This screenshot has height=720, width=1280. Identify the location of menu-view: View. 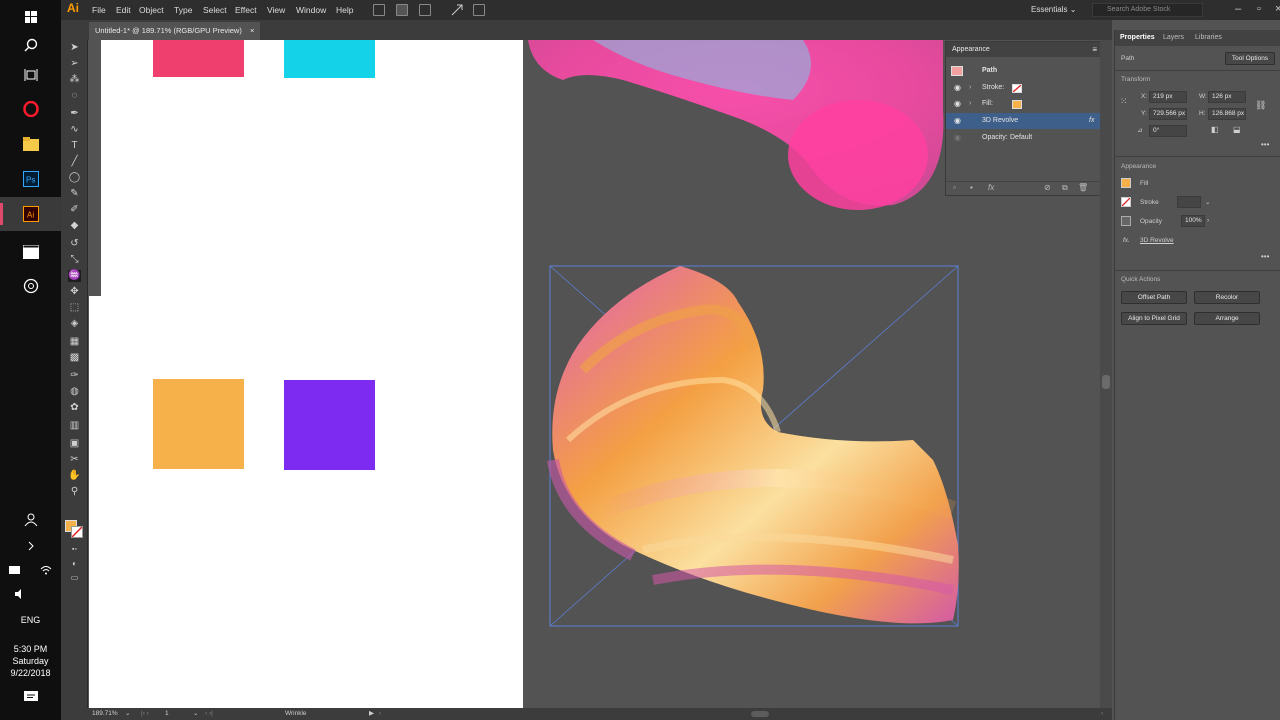
(276, 10).